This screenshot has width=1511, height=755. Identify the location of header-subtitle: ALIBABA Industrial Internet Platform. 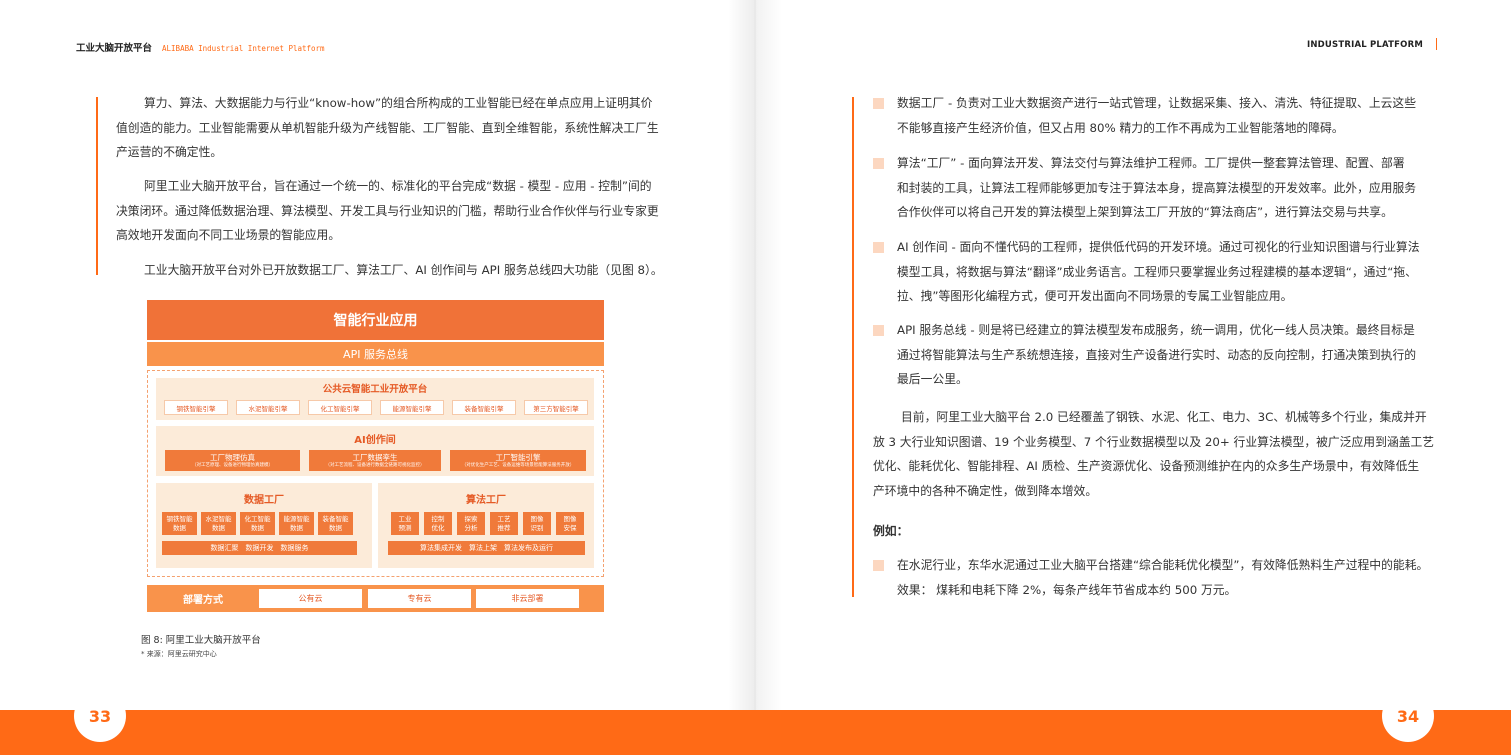
(243, 48).